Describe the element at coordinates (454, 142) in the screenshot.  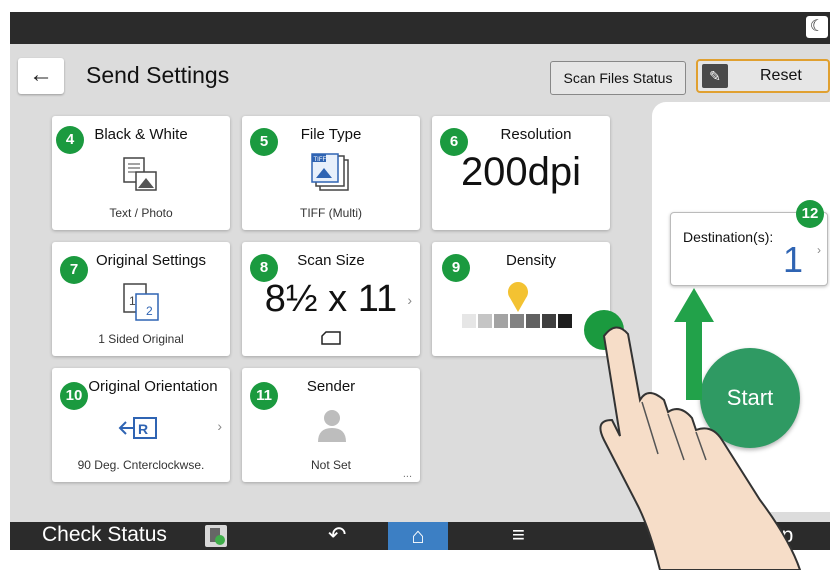
I see `callout-badge-6: 6` at that location.